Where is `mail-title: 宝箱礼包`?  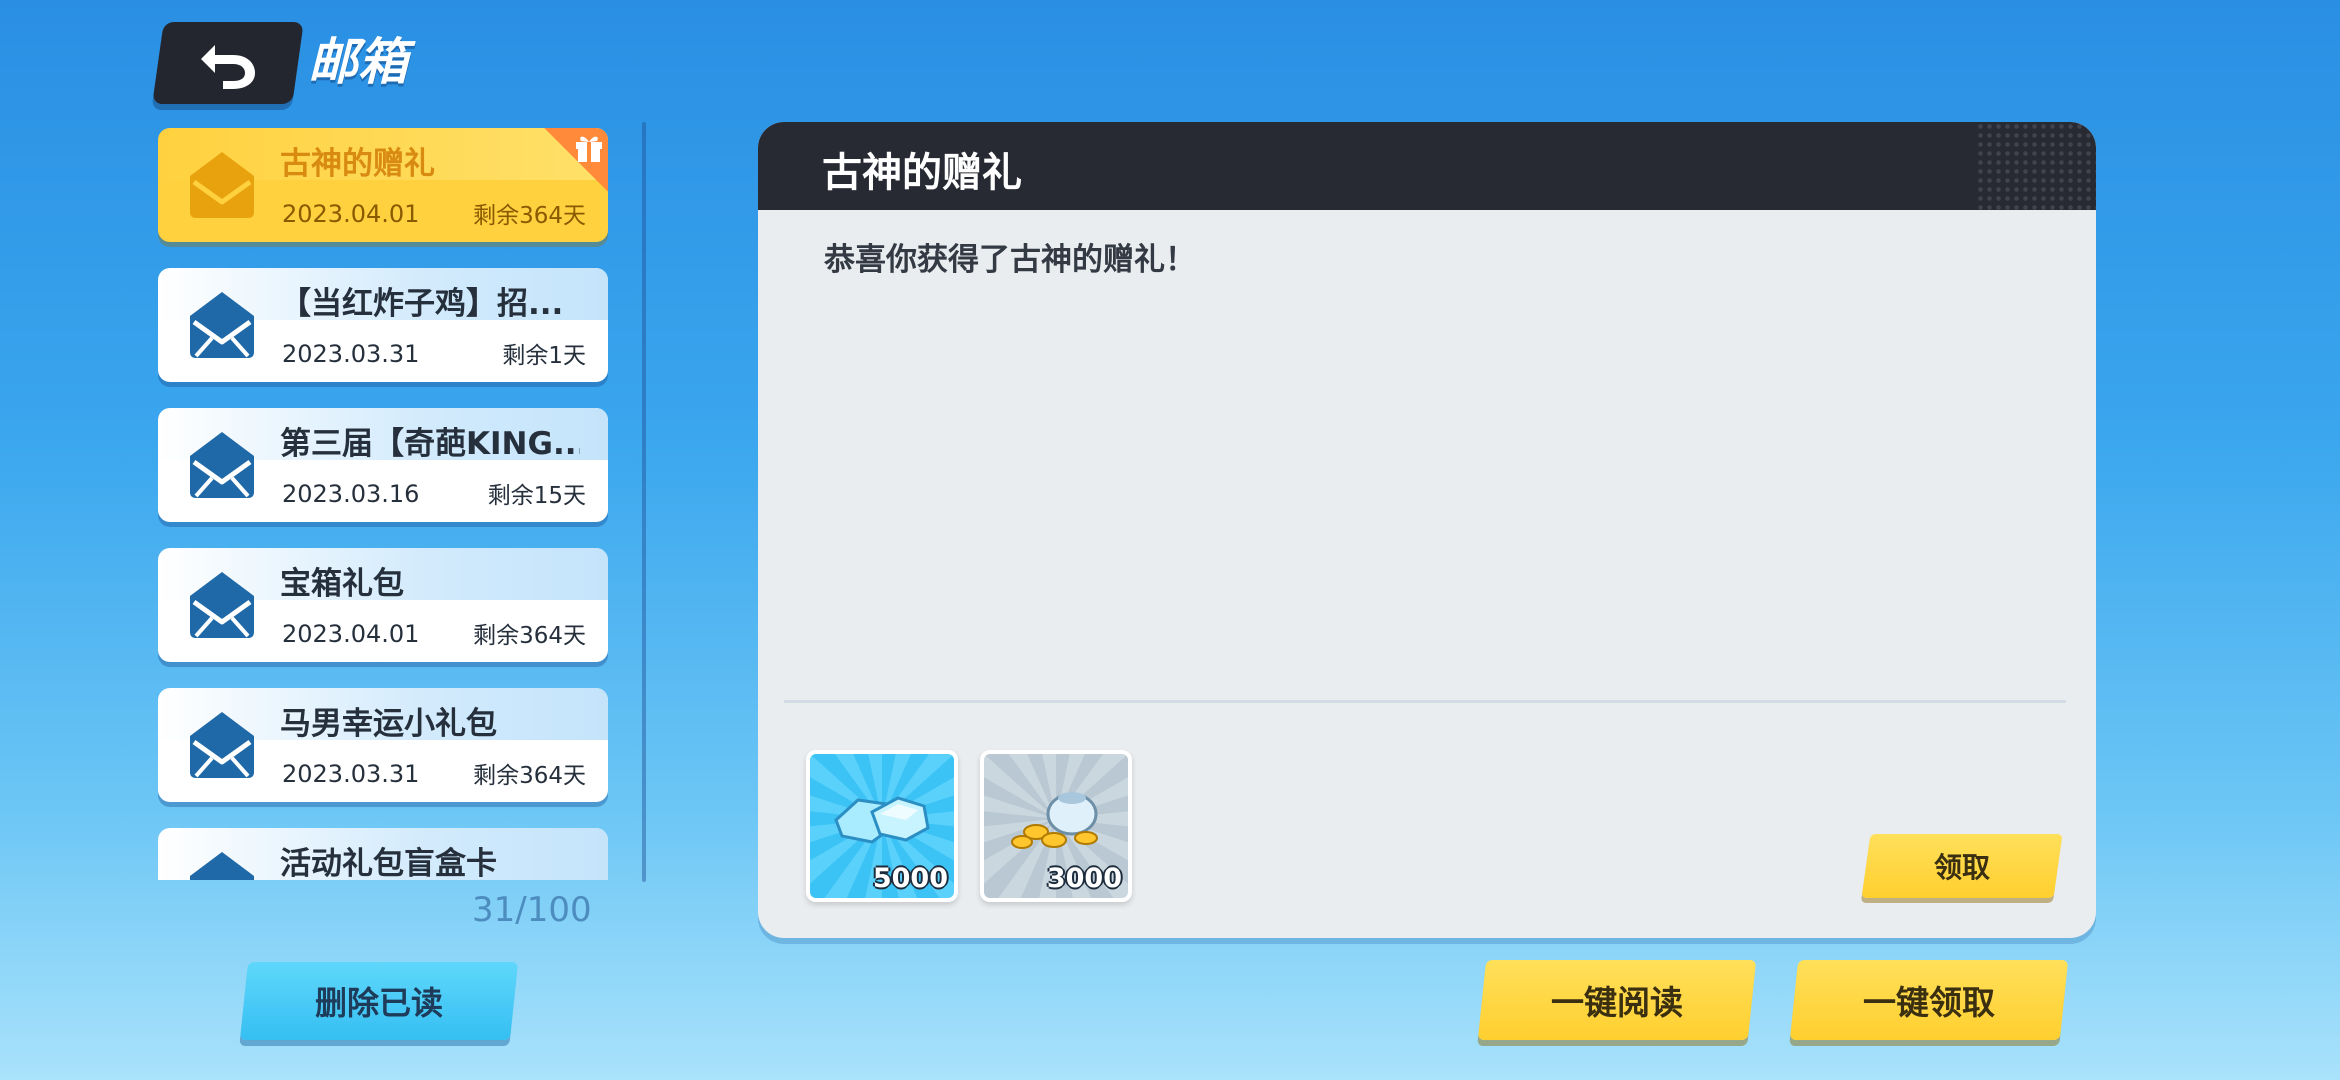 mail-title: 宝箱礼包 is located at coordinates (342, 584).